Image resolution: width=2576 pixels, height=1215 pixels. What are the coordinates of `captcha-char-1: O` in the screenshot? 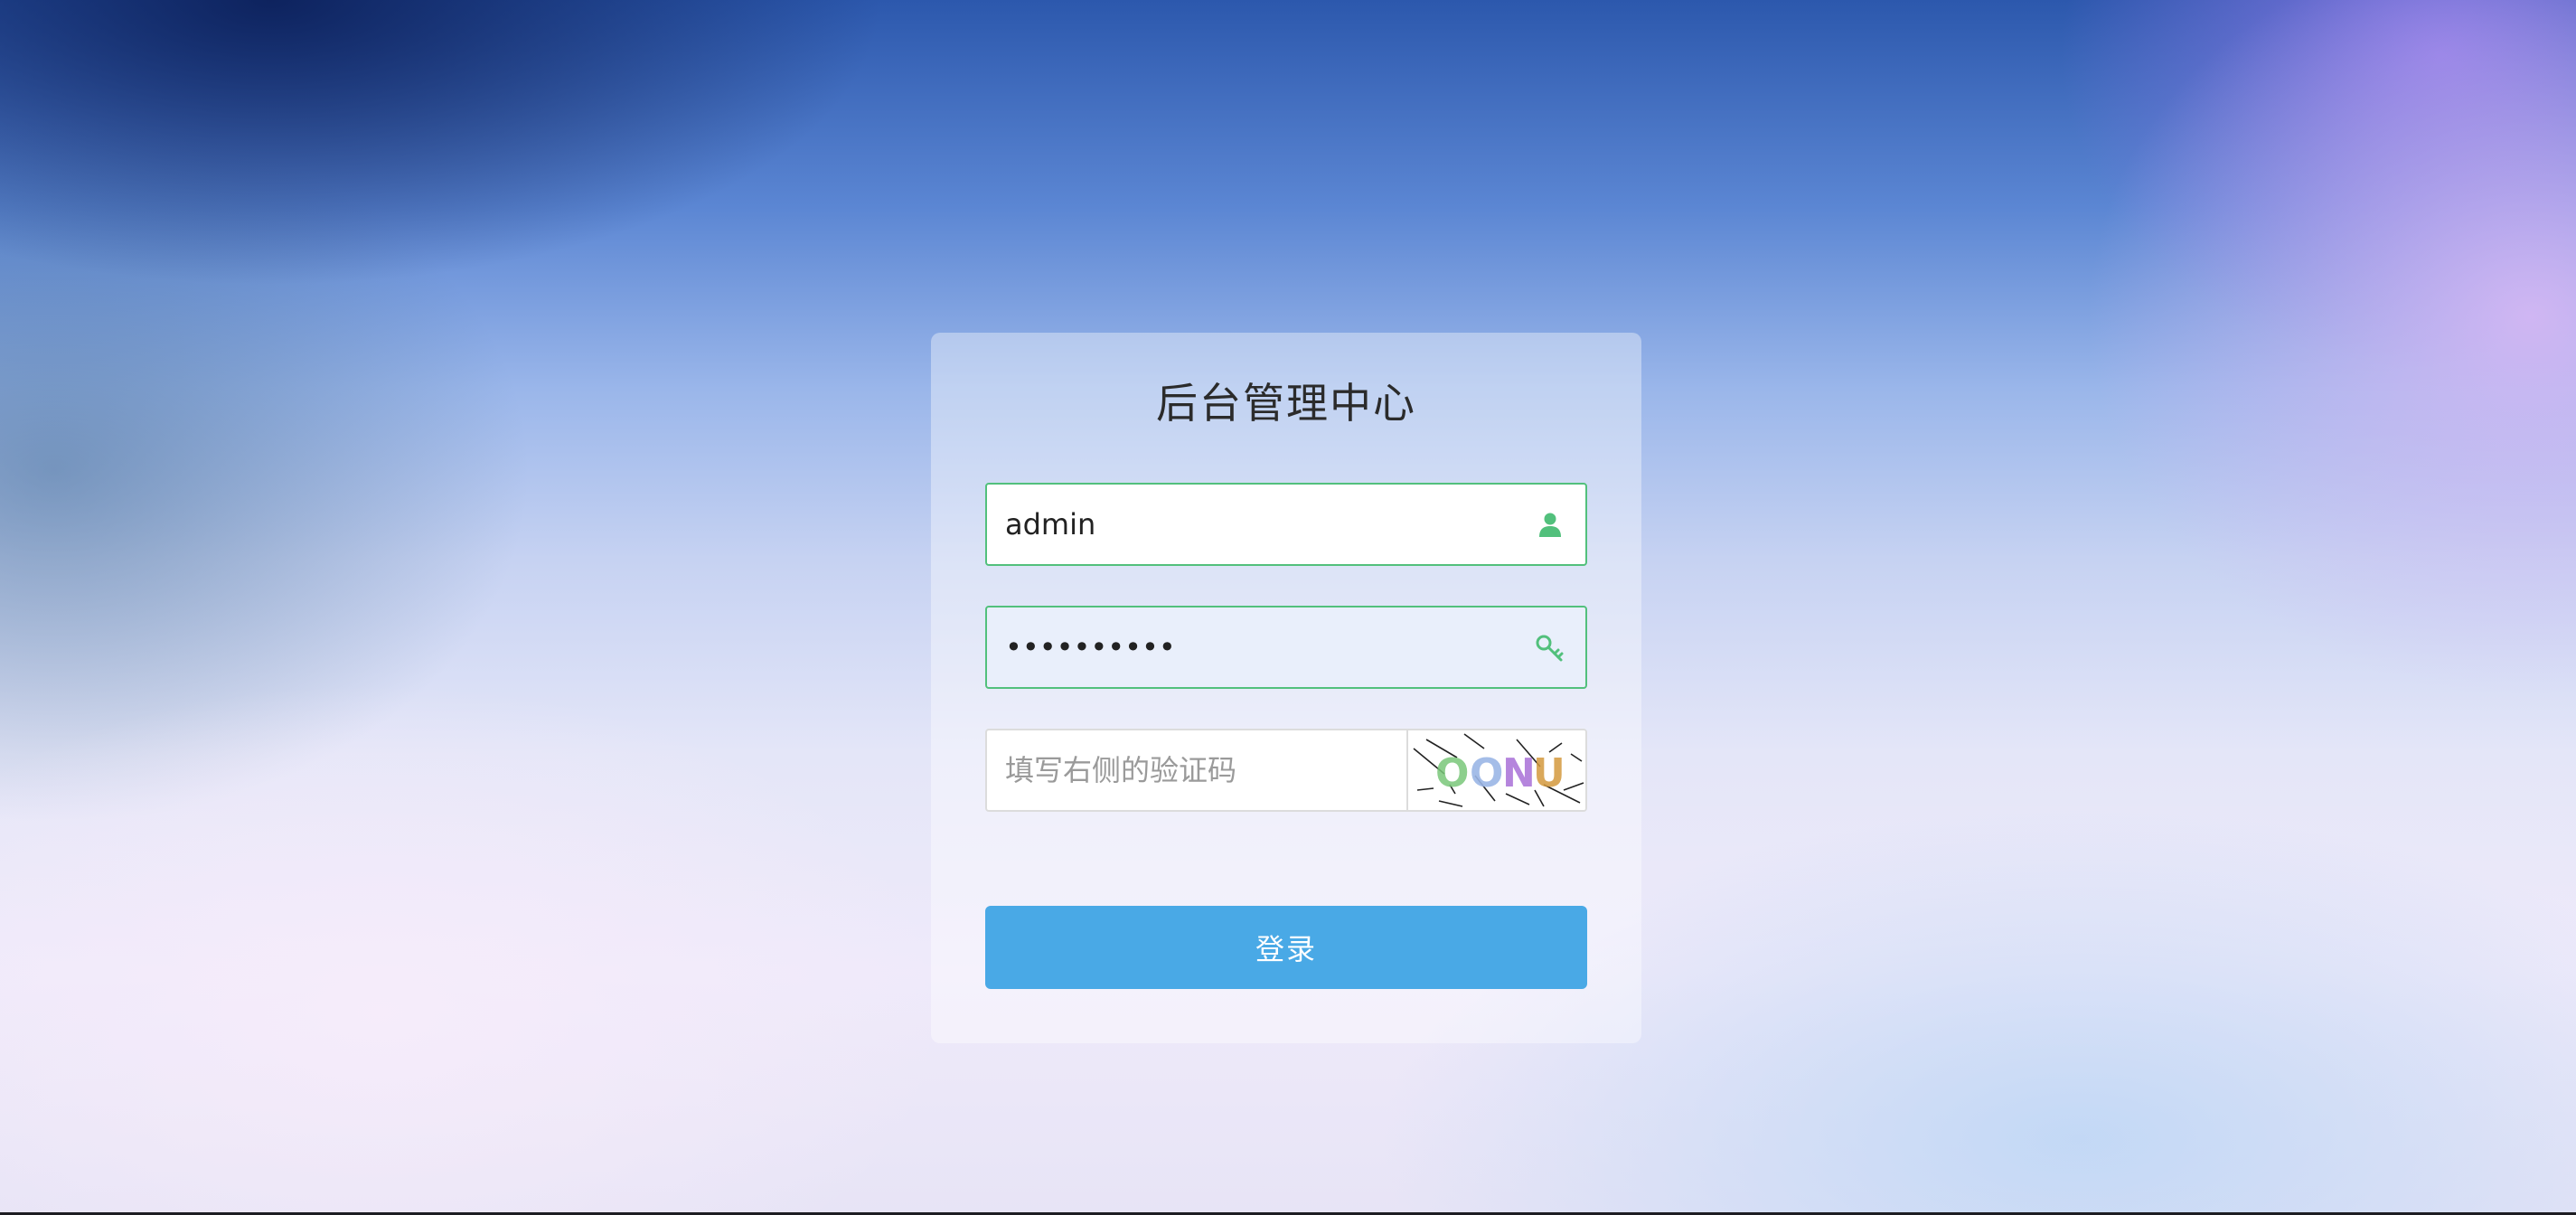 It's located at (1452, 773).